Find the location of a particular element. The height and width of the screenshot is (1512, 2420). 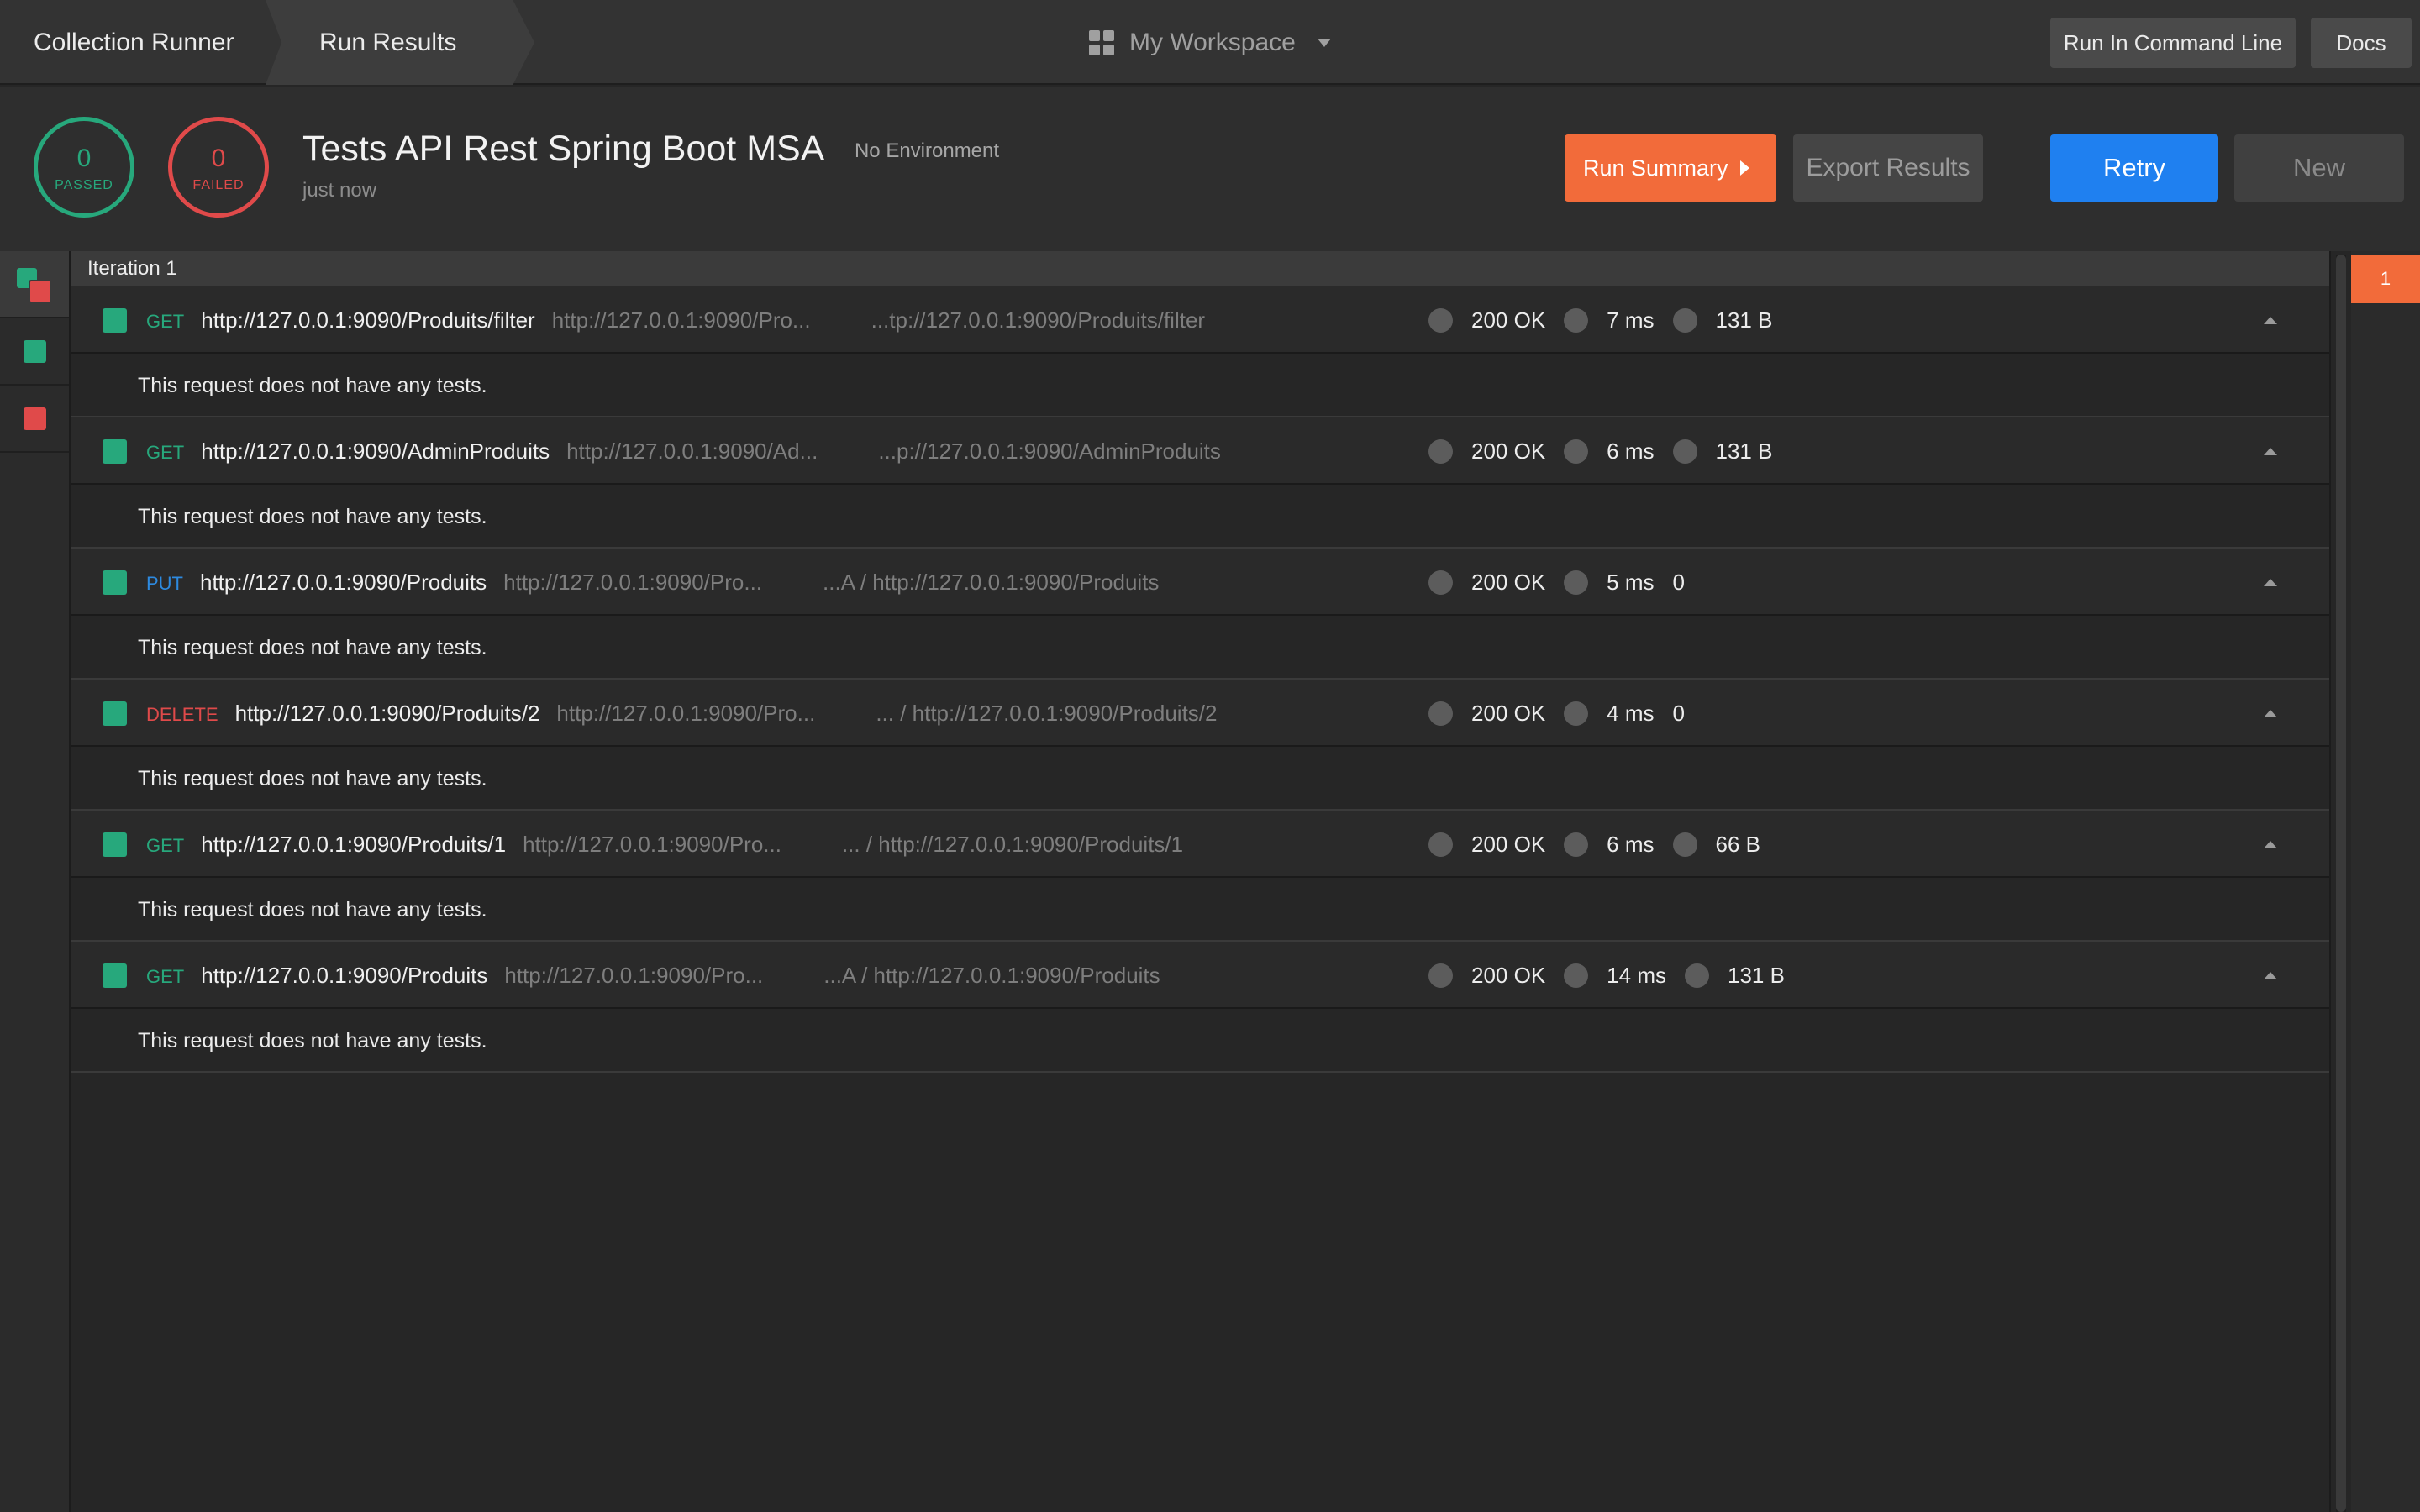

request-url: http://127.0.0.1:9090/Produits/1 is located at coordinates (353, 844).